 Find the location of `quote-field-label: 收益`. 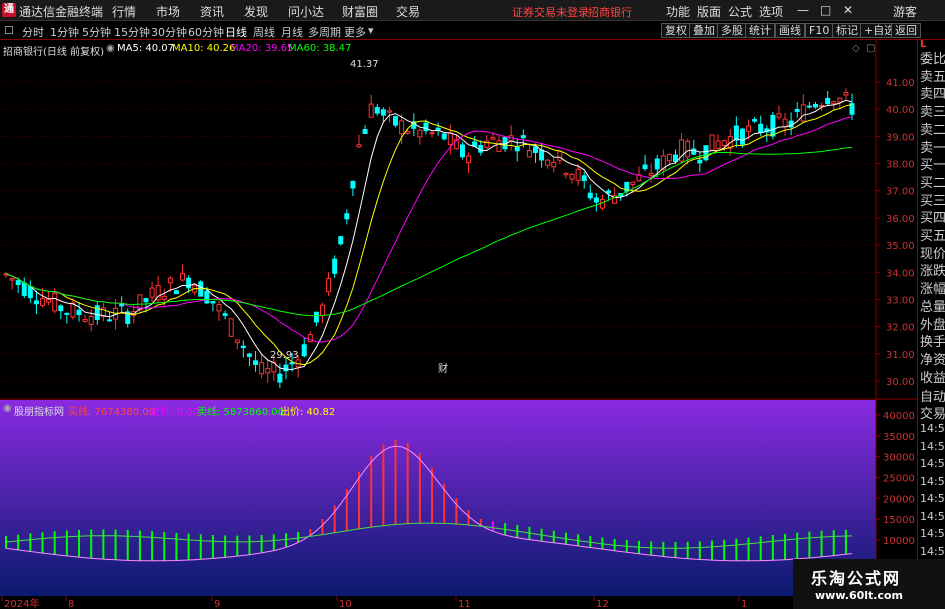

quote-field-label: 收益 is located at coordinates (932, 378).